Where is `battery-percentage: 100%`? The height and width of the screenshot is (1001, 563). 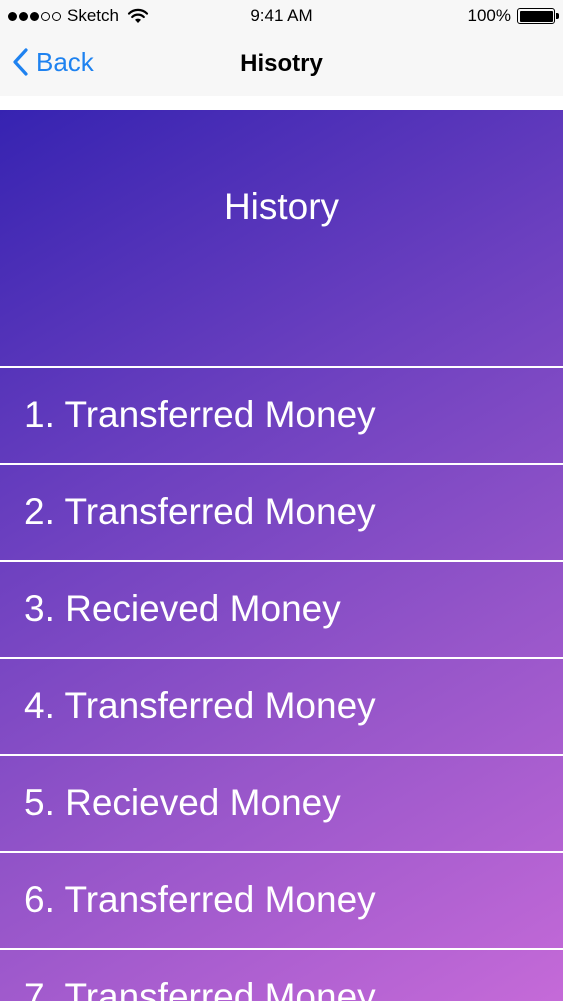
battery-percentage: 100% is located at coordinates (489, 15).